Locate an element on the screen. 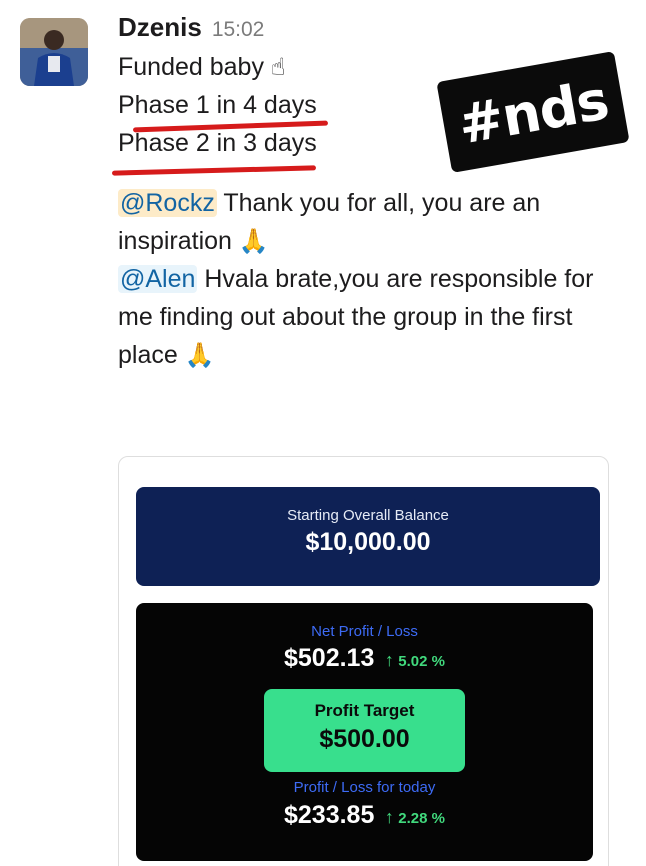  profit-target-card: Profit Target $500.00 is located at coordinates (364, 730).